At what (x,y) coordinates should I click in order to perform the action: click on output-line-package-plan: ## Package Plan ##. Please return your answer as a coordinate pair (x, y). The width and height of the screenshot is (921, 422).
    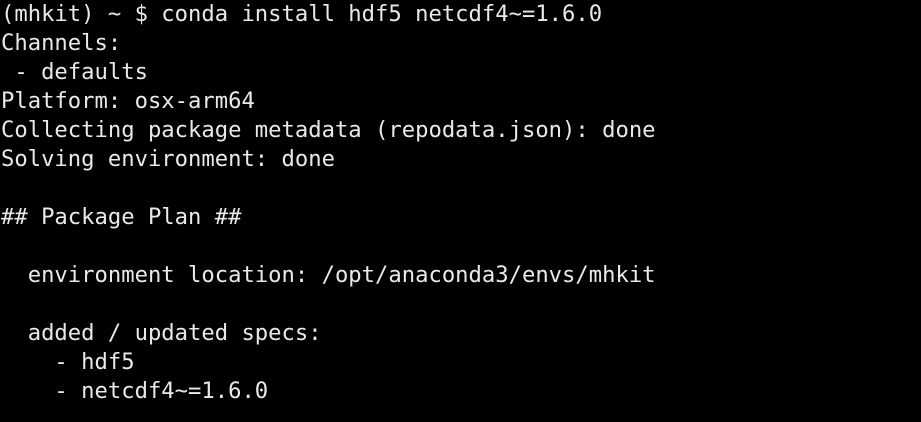
    Looking at the image, I should click on (121, 217).